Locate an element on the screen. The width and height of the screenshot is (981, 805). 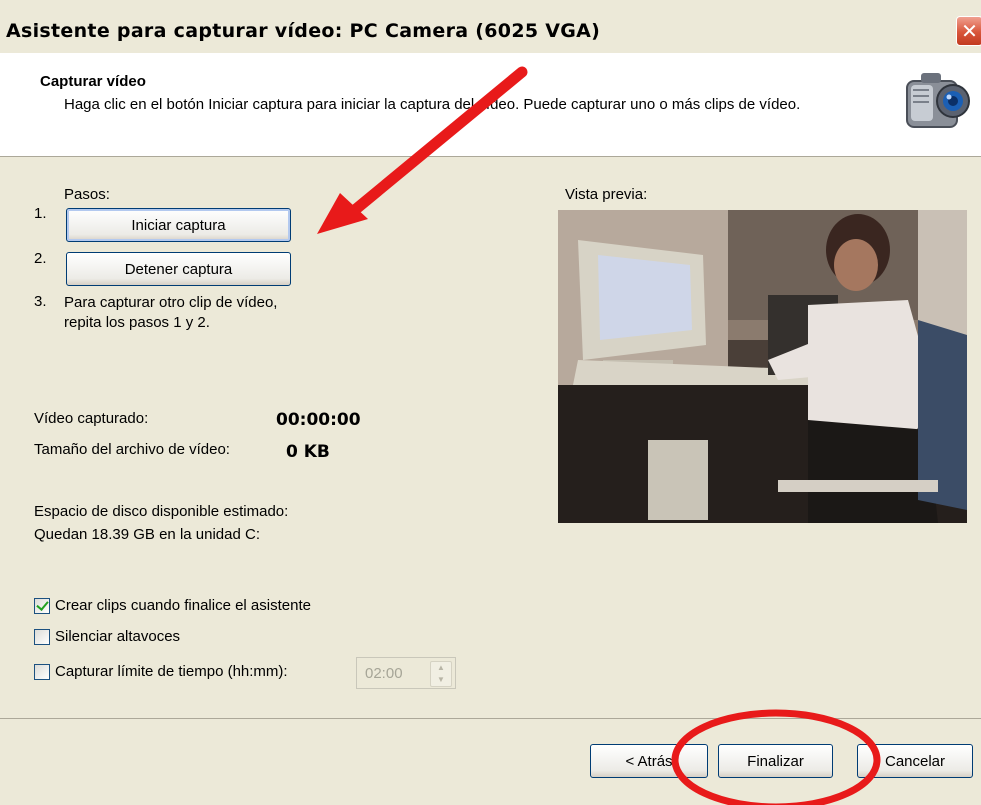
file-size-label: Tamaño del archivo de vídeo: is located at coordinates (132, 449).